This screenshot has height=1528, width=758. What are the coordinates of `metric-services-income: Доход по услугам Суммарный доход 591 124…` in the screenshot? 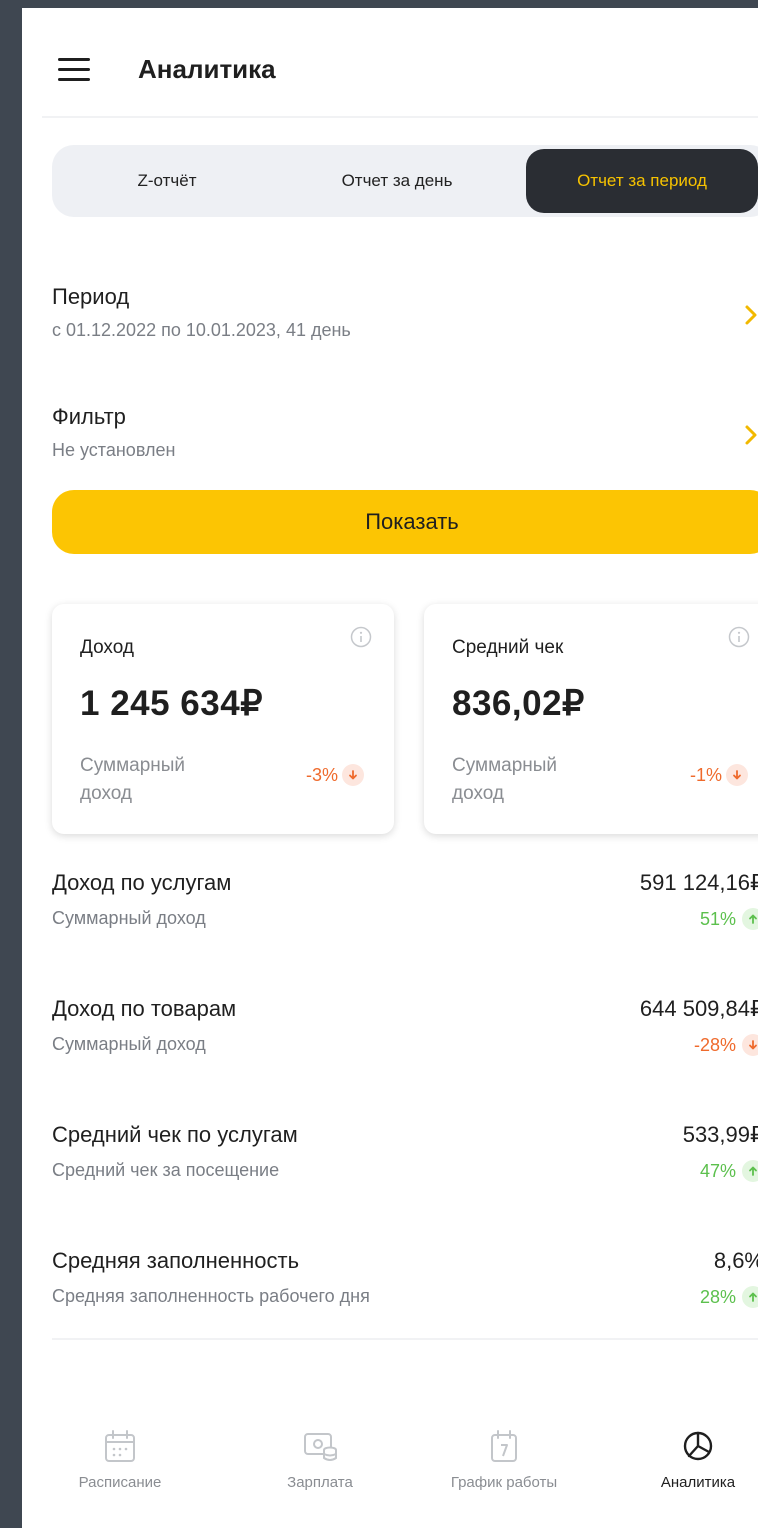 It's located at (405, 905).